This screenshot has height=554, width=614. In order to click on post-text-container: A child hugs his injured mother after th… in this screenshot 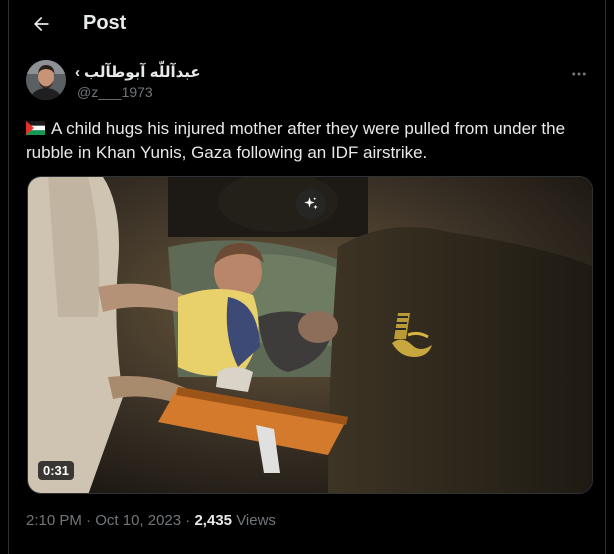, I will do `click(311, 141)`.